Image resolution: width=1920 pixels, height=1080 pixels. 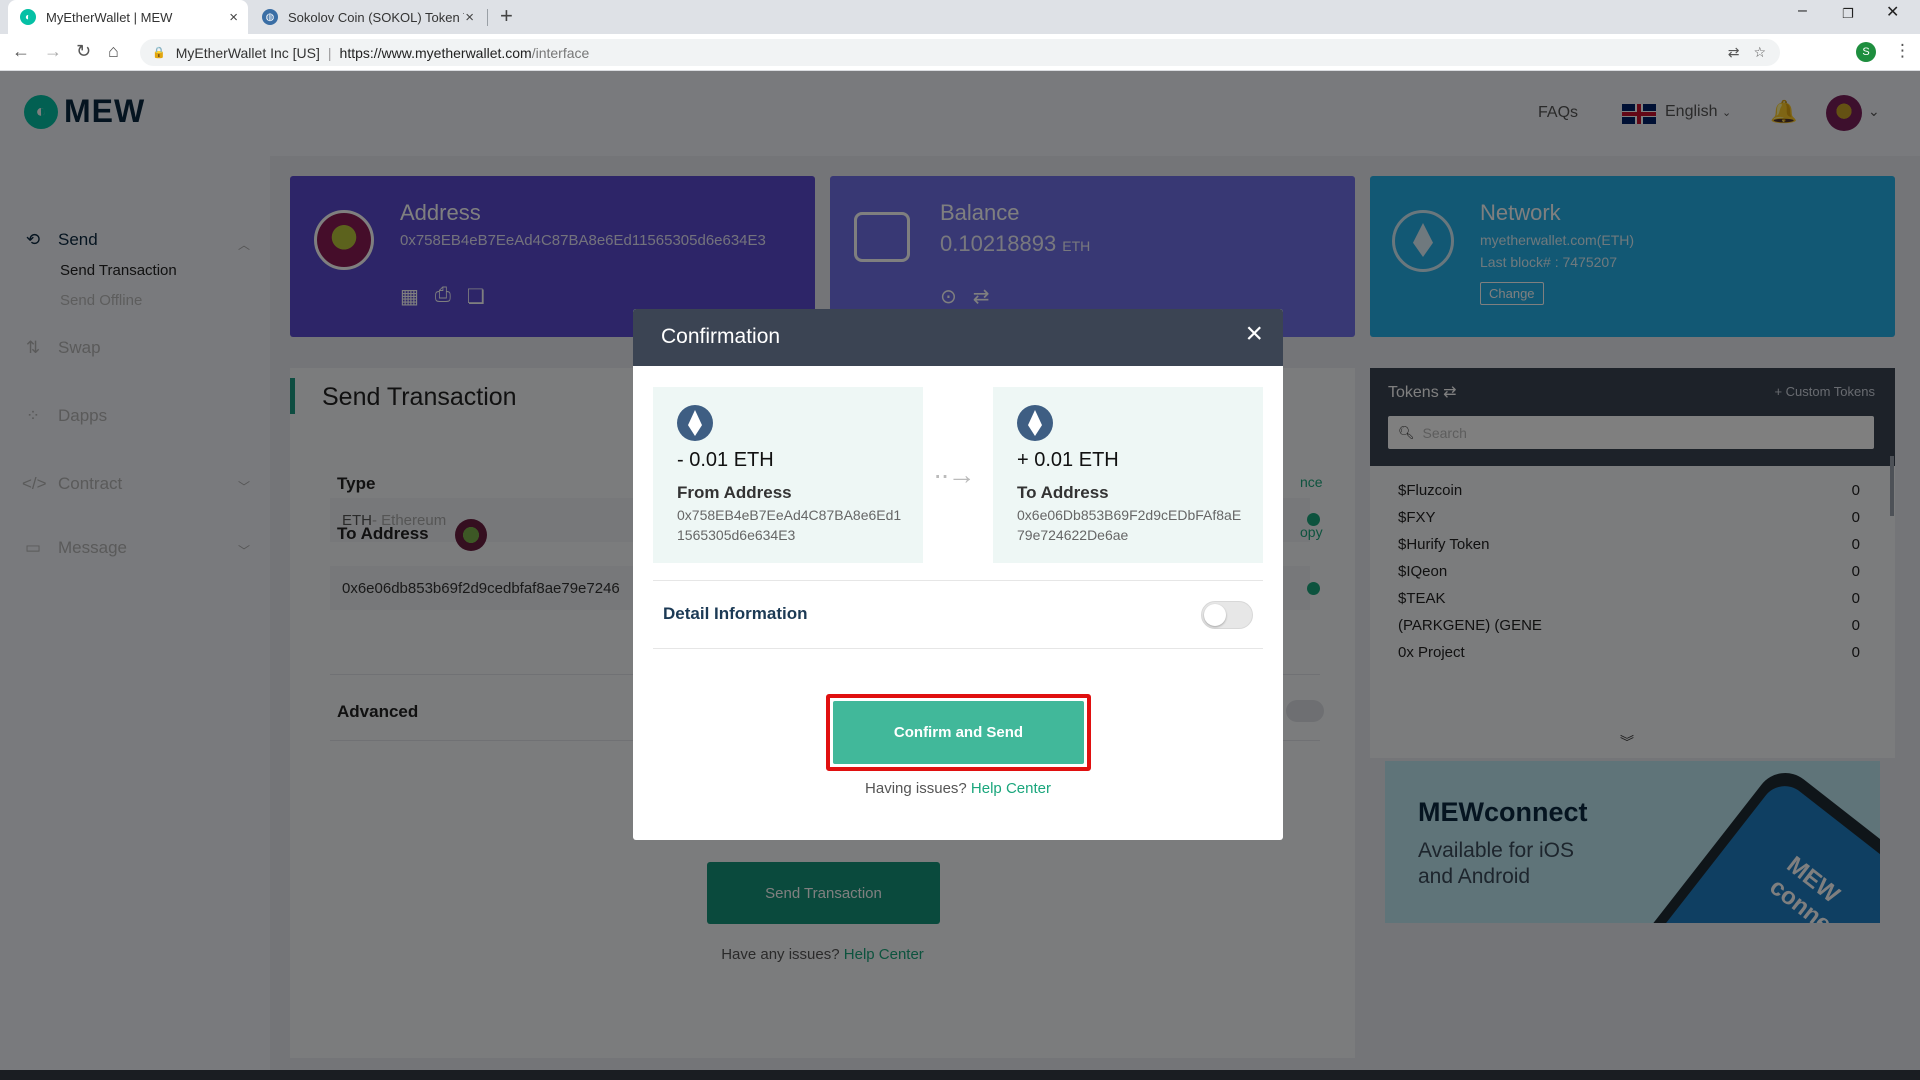 What do you see at coordinates (376, 17) in the screenshot?
I see `tab-title: Sokolov Coin (SOKOL) Token Trac` at bounding box center [376, 17].